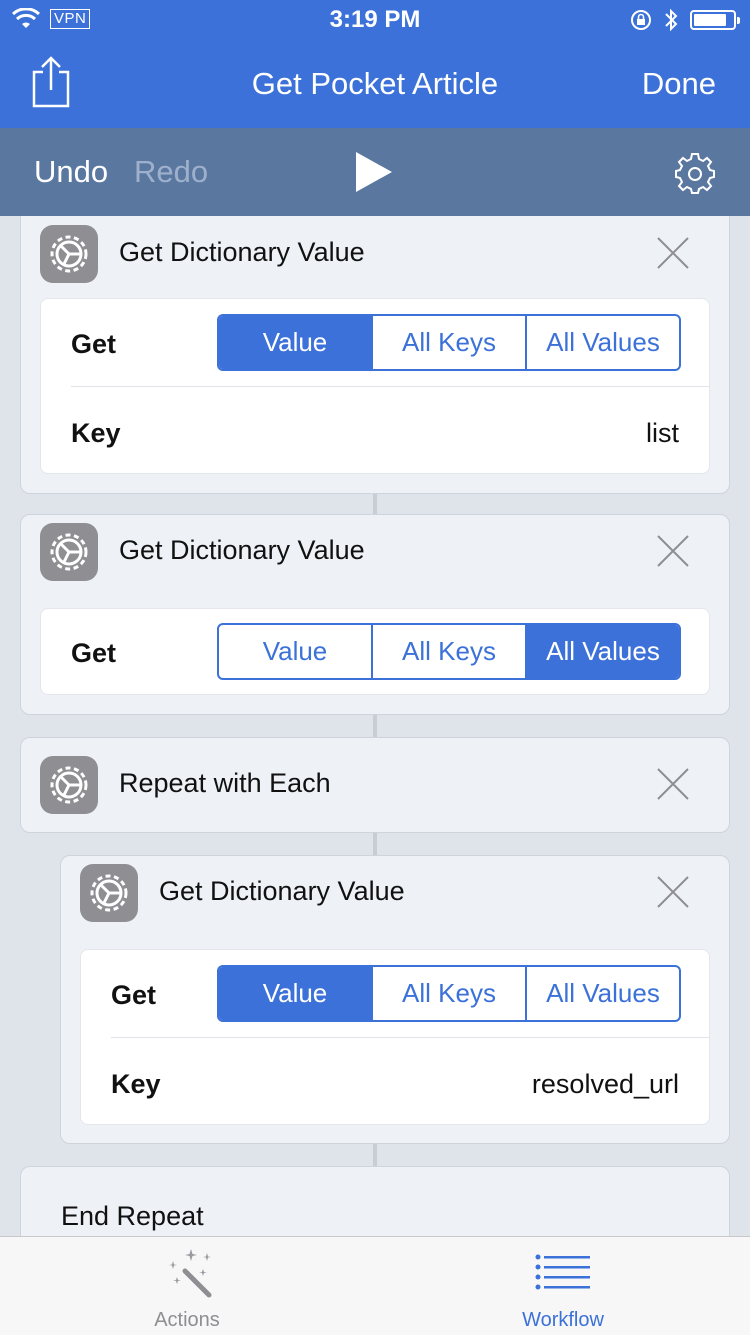 This screenshot has width=750, height=1335. I want to click on magic-wand-icon, so click(190, 1273).